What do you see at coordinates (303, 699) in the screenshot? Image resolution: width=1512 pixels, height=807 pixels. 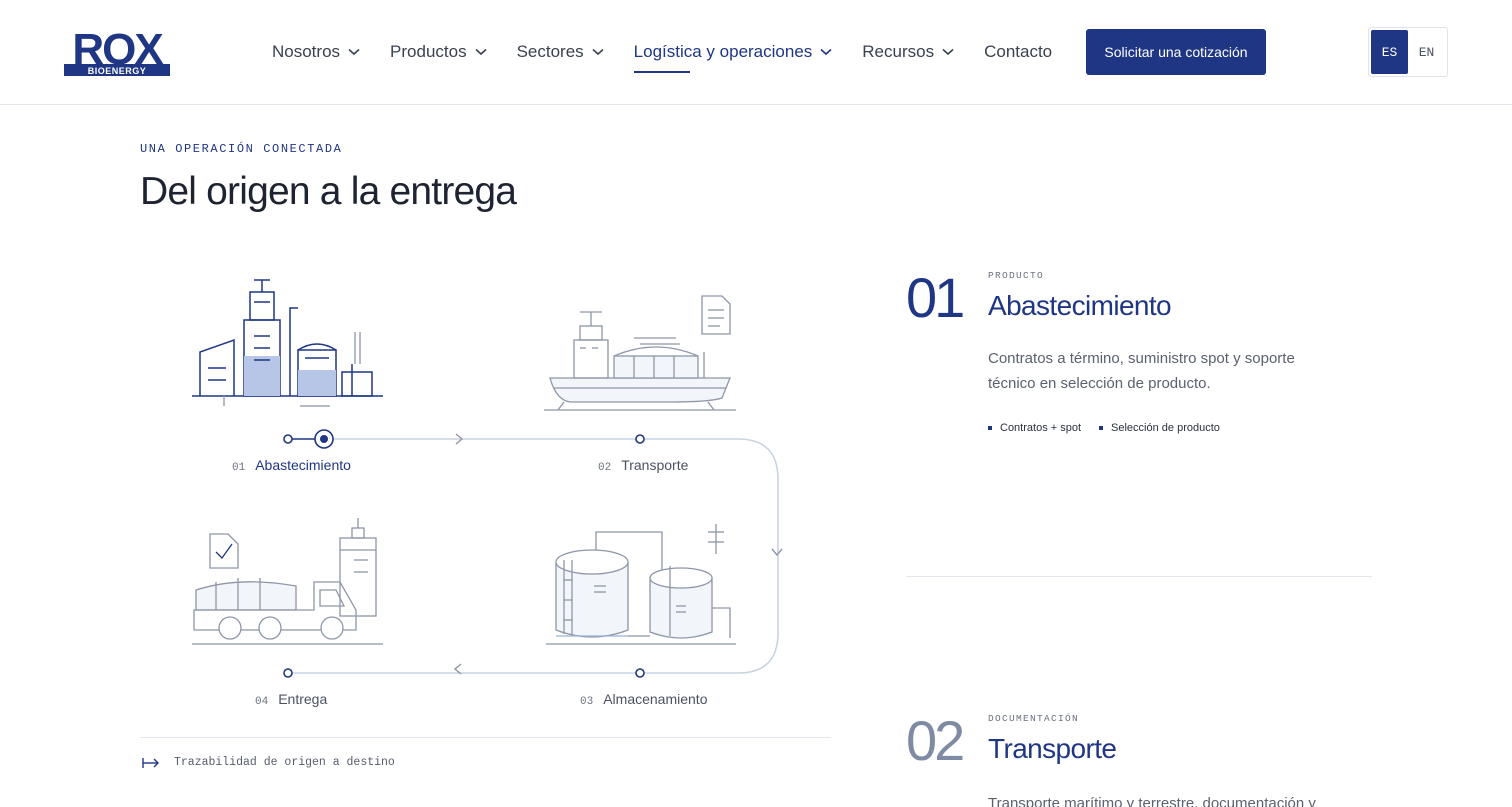 I see `step-name: Entrega` at bounding box center [303, 699].